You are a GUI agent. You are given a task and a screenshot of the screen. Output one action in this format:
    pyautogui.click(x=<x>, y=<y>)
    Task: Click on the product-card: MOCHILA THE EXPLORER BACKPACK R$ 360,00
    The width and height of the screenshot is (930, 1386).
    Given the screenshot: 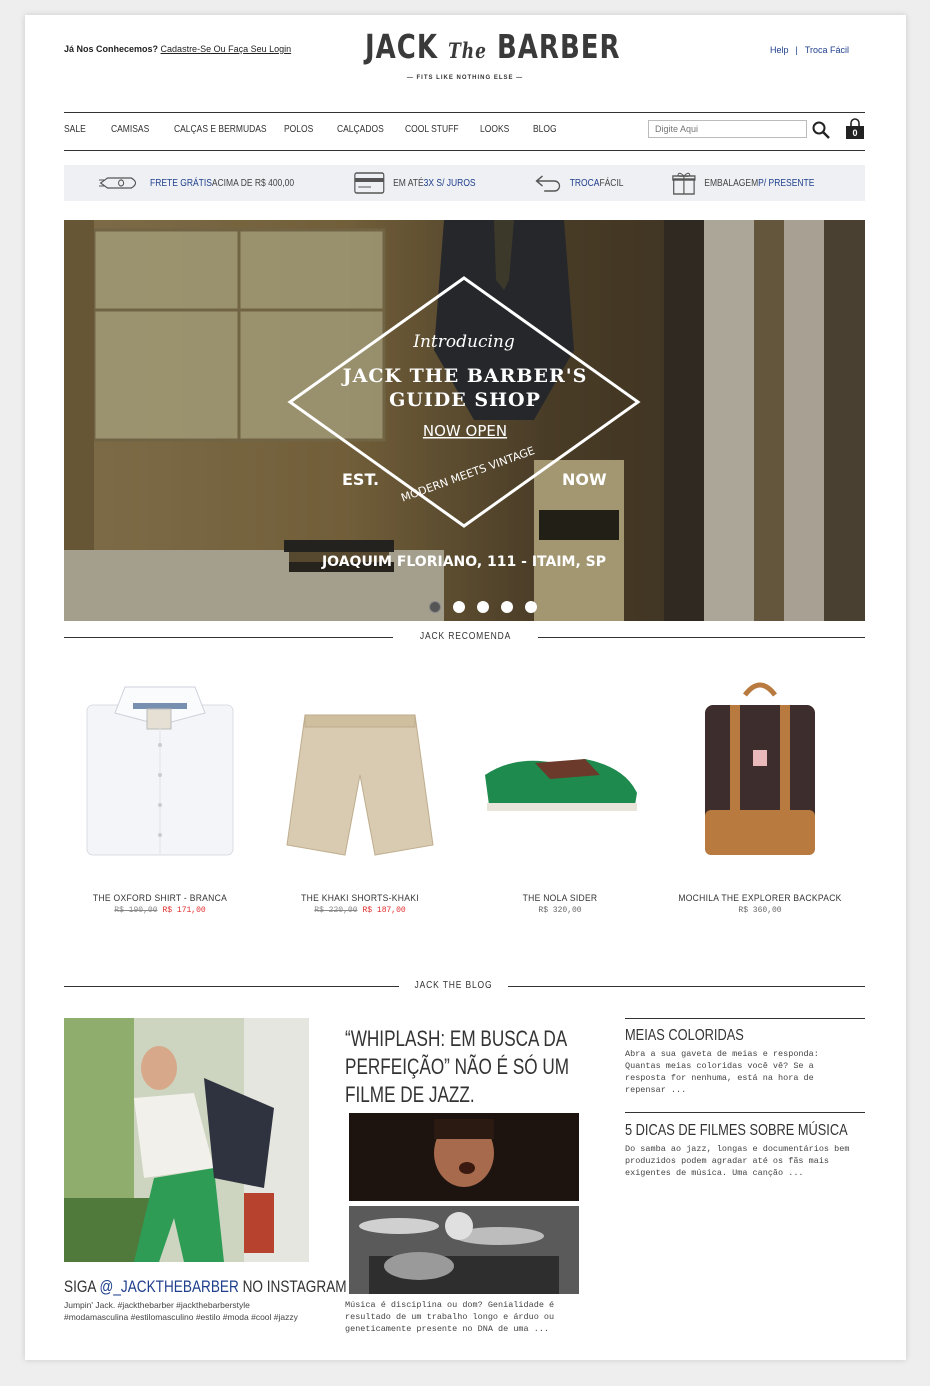 What is the action you would take?
    pyautogui.click(x=760, y=790)
    